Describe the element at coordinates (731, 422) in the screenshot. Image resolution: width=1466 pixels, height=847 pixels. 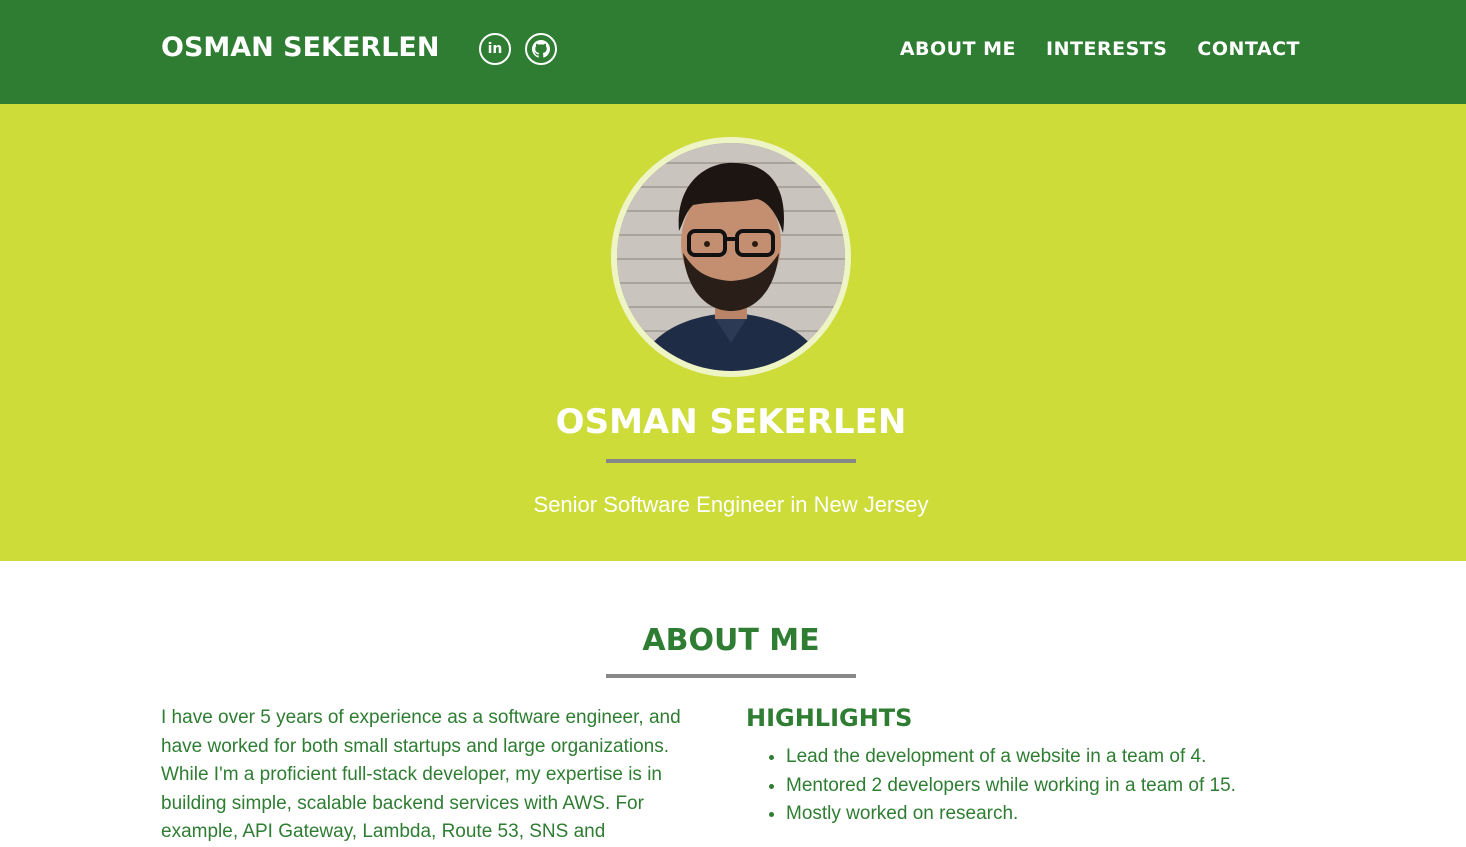
I see `hero-name: OSMAN SEKERLEN` at that location.